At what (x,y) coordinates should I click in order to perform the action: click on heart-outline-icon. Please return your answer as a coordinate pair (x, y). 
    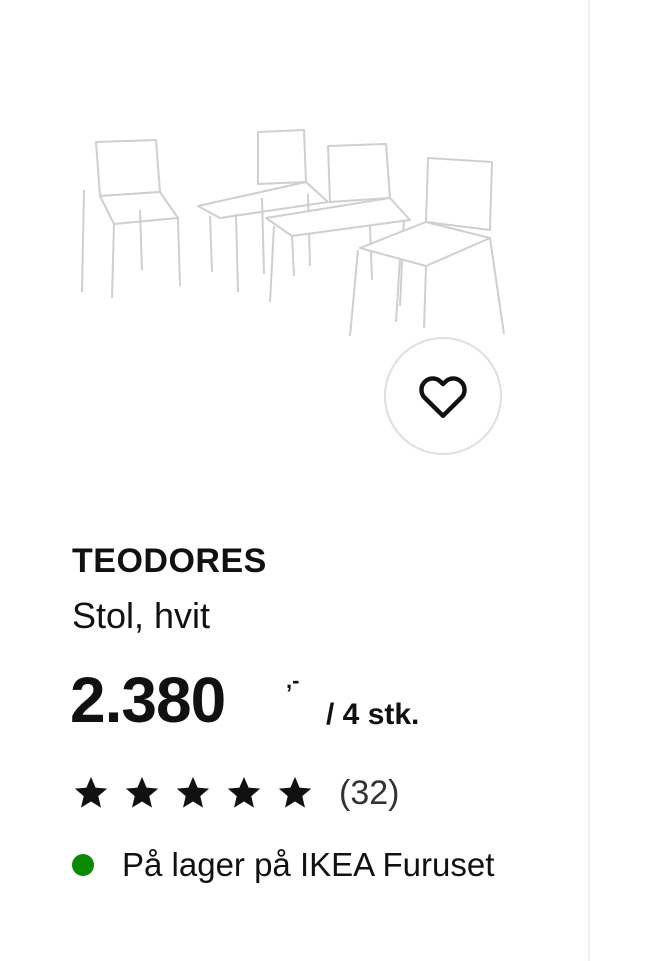
    Looking at the image, I should click on (443, 397).